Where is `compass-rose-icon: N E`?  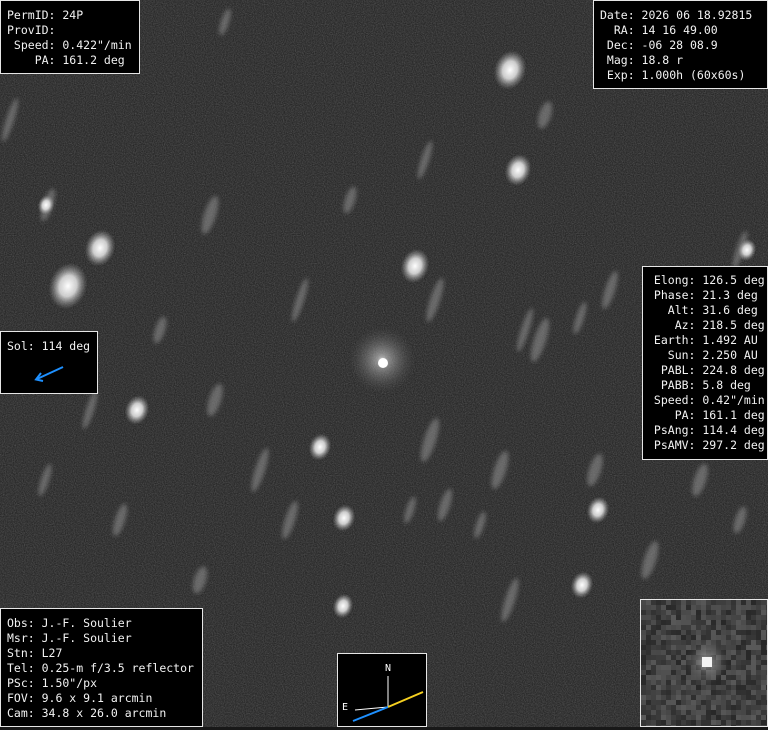 compass-rose-icon: N E is located at coordinates (383, 692).